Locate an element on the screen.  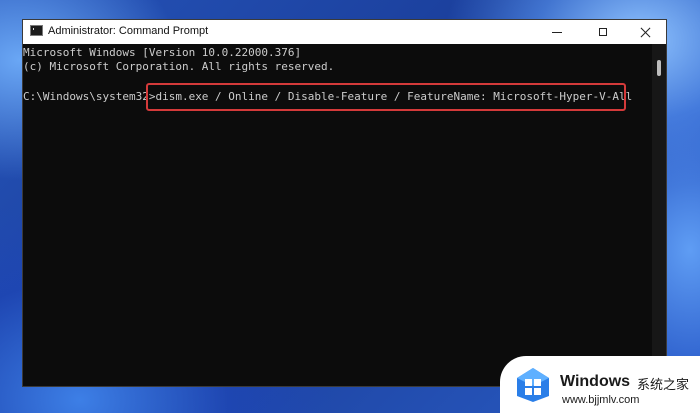
close-icon is located at coordinates (645, 32).